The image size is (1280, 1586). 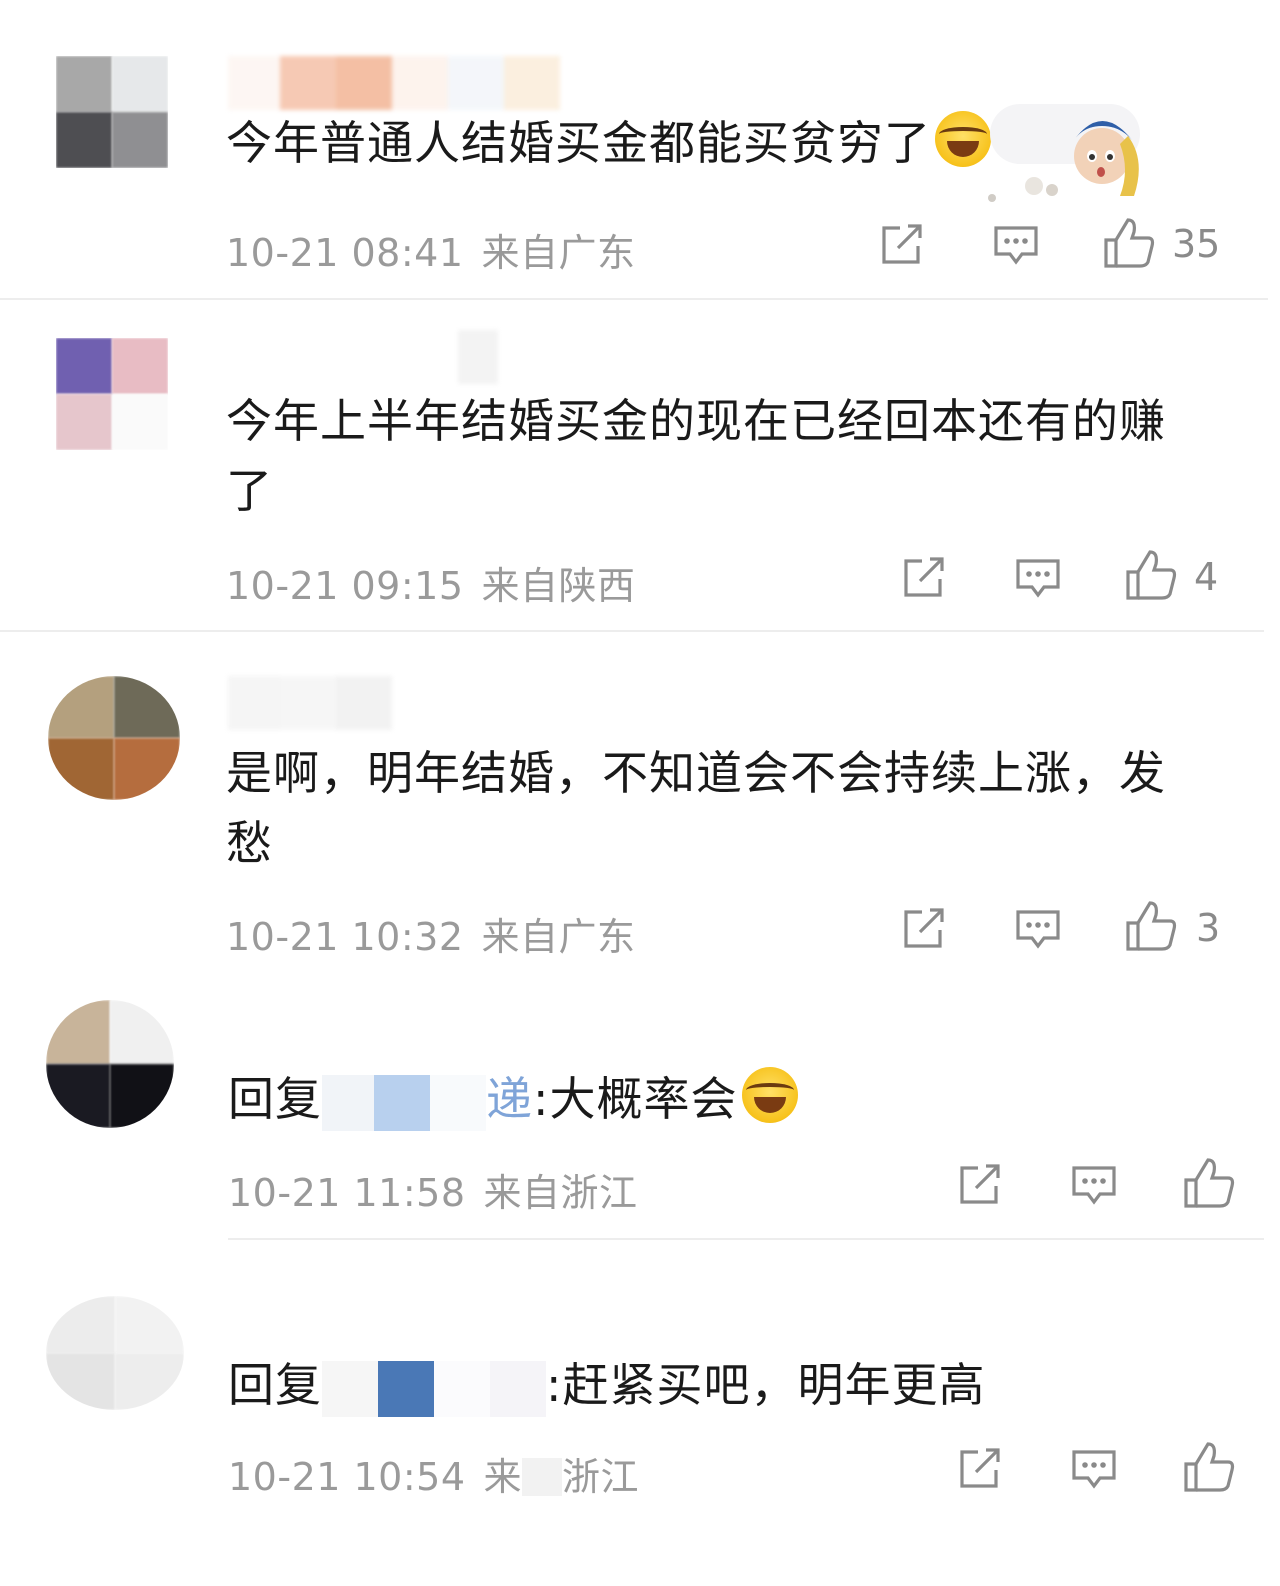 What do you see at coordinates (696, 808) in the screenshot?
I see `comment-text: 是啊，明年结婚，不知道会不会持续上涨，发 愁` at bounding box center [696, 808].